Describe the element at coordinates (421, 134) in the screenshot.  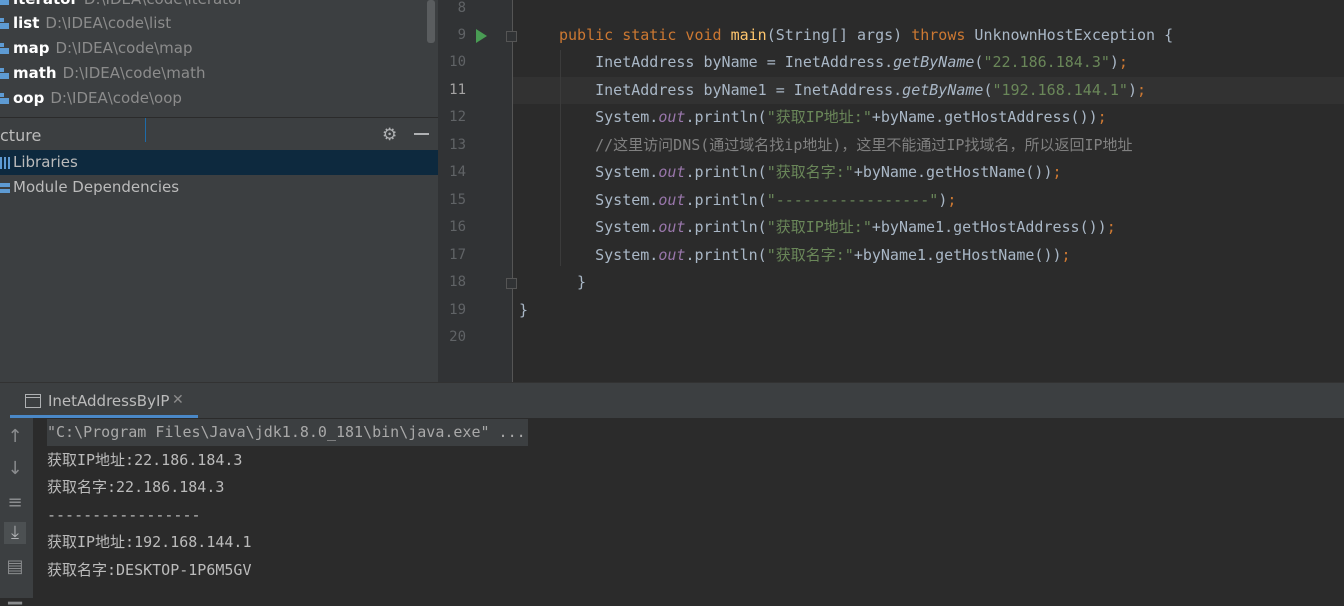
I see `minus-icon` at that location.